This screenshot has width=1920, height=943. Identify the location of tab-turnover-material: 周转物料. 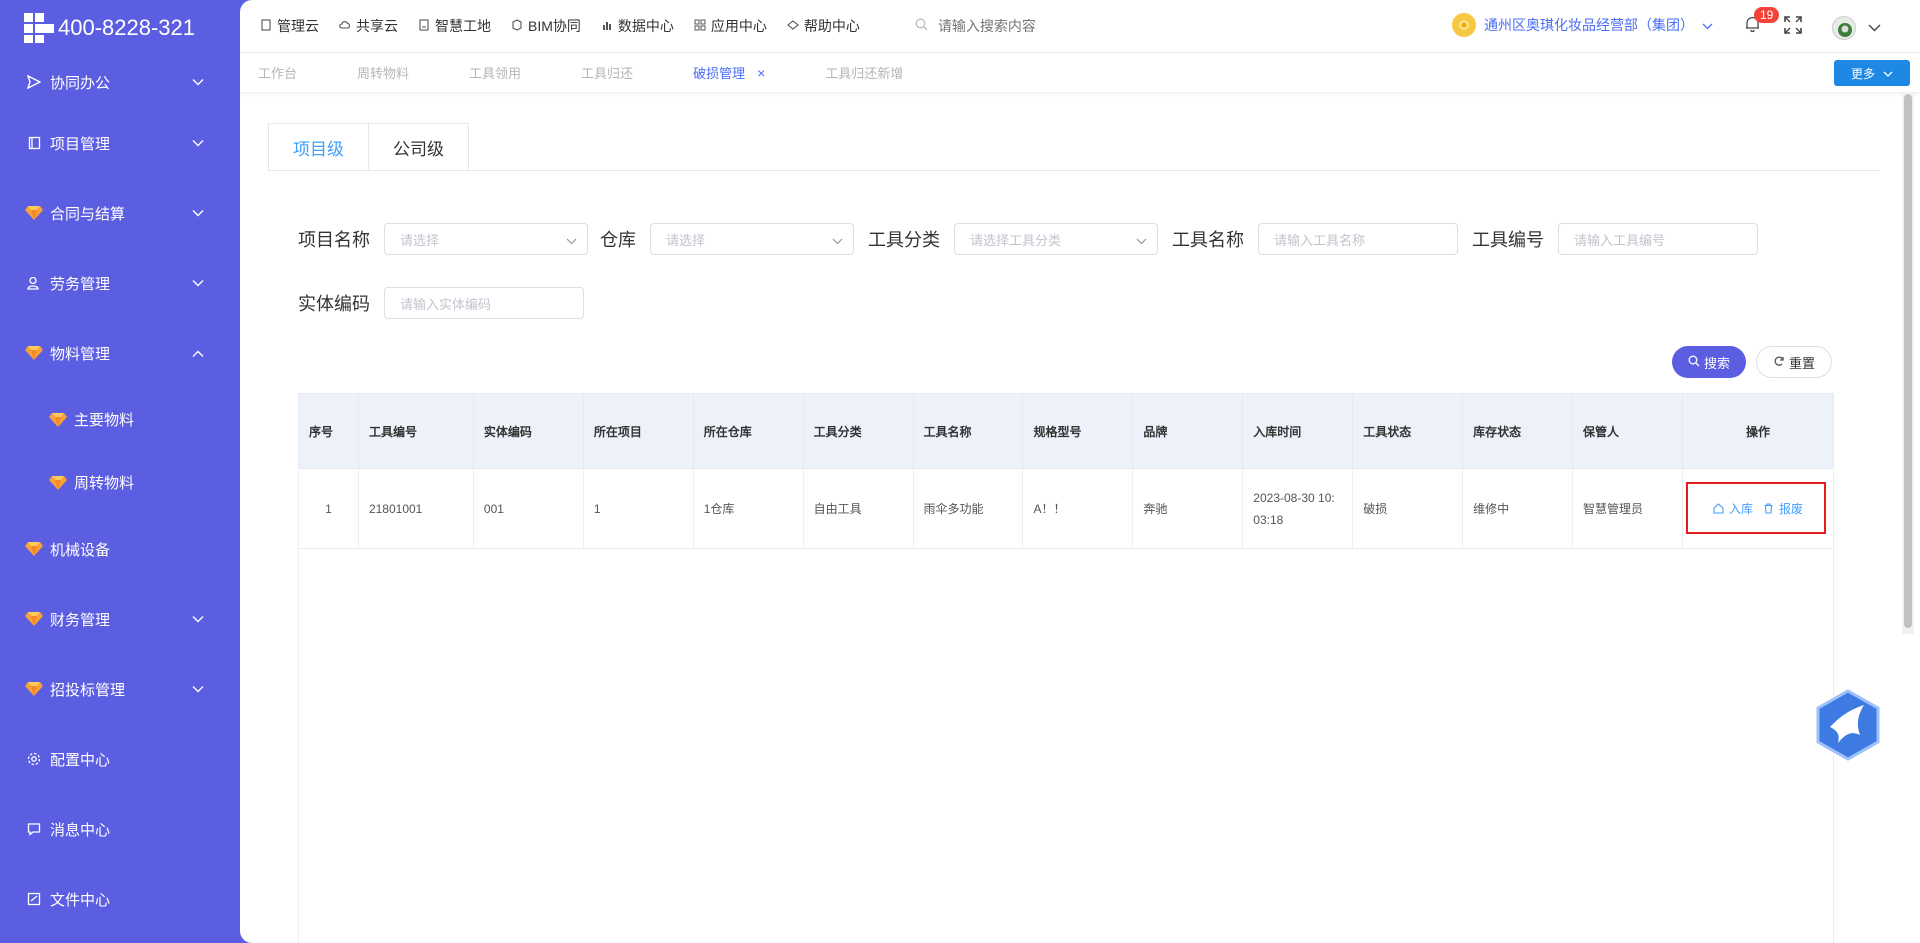
(383, 72).